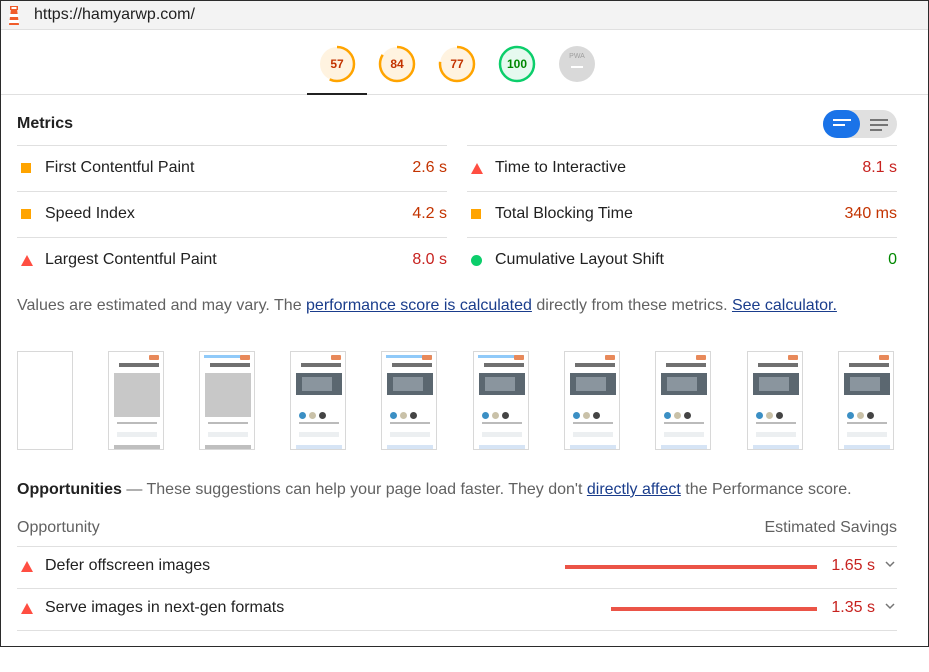 The image size is (929, 672). I want to click on compact-view-button, so click(841, 124).